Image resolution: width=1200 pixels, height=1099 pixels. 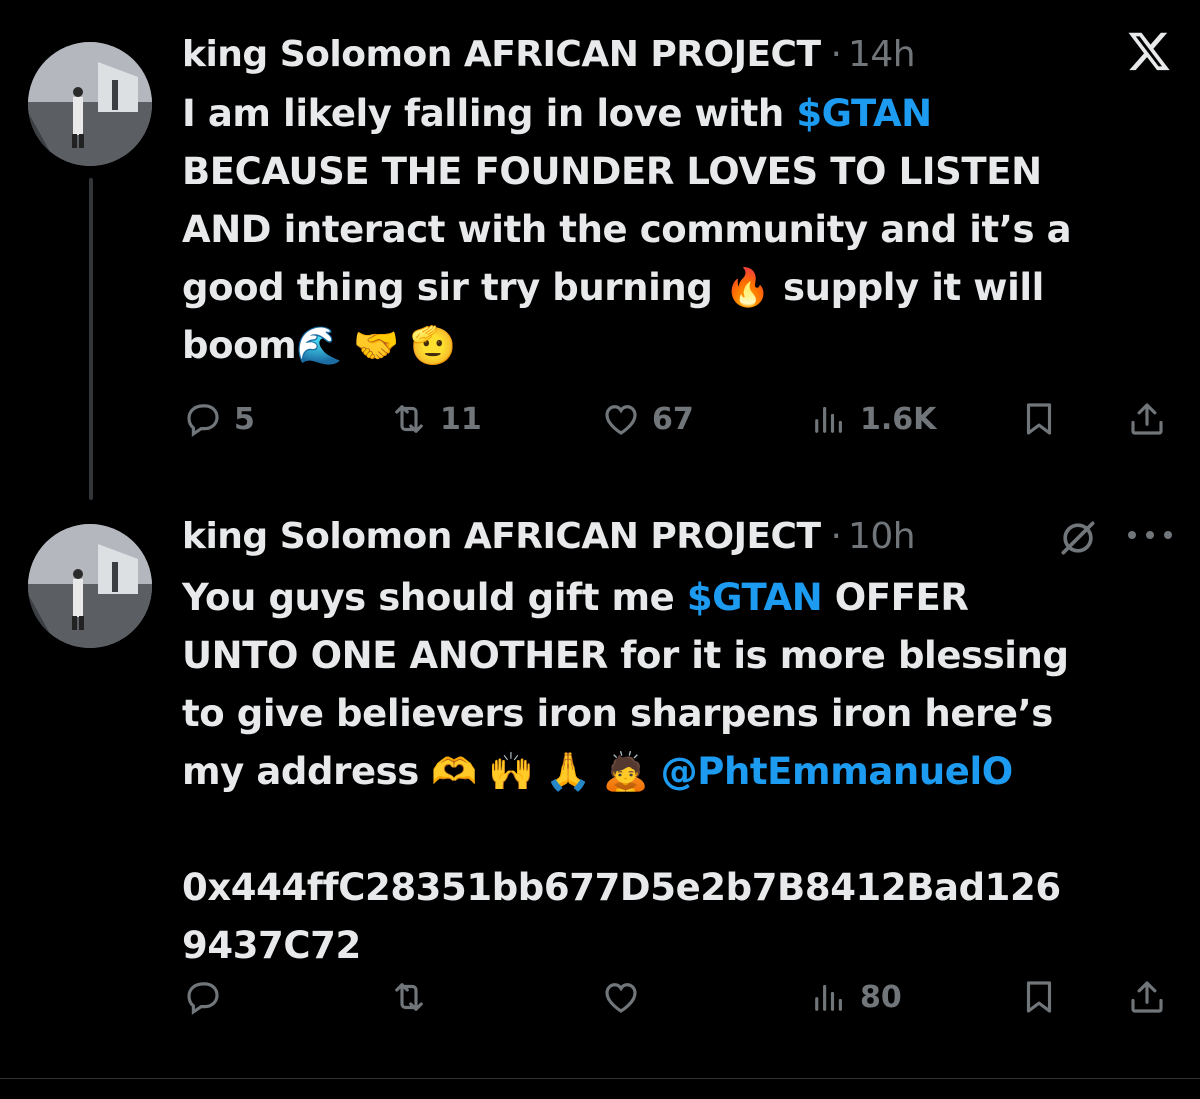 I want to click on repost-button: 11, so click(x=435, y=419).